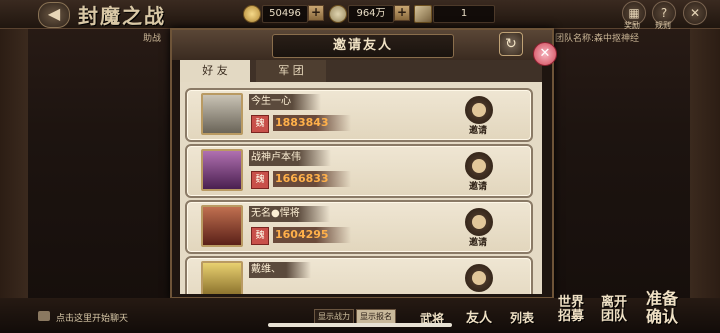 The width and height of the screenshot is (720, 333). Describe the element at coordinates (545, 54) in the screenshot. I see `close-button: ✕` at that location.